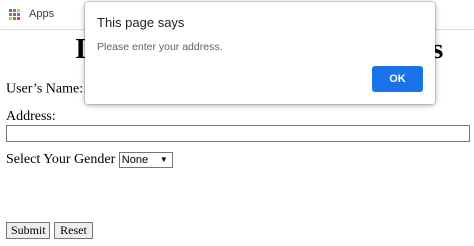 The image size is (474, 246). I want to click on gender-label: Select Your Gender, so click(61, 160).